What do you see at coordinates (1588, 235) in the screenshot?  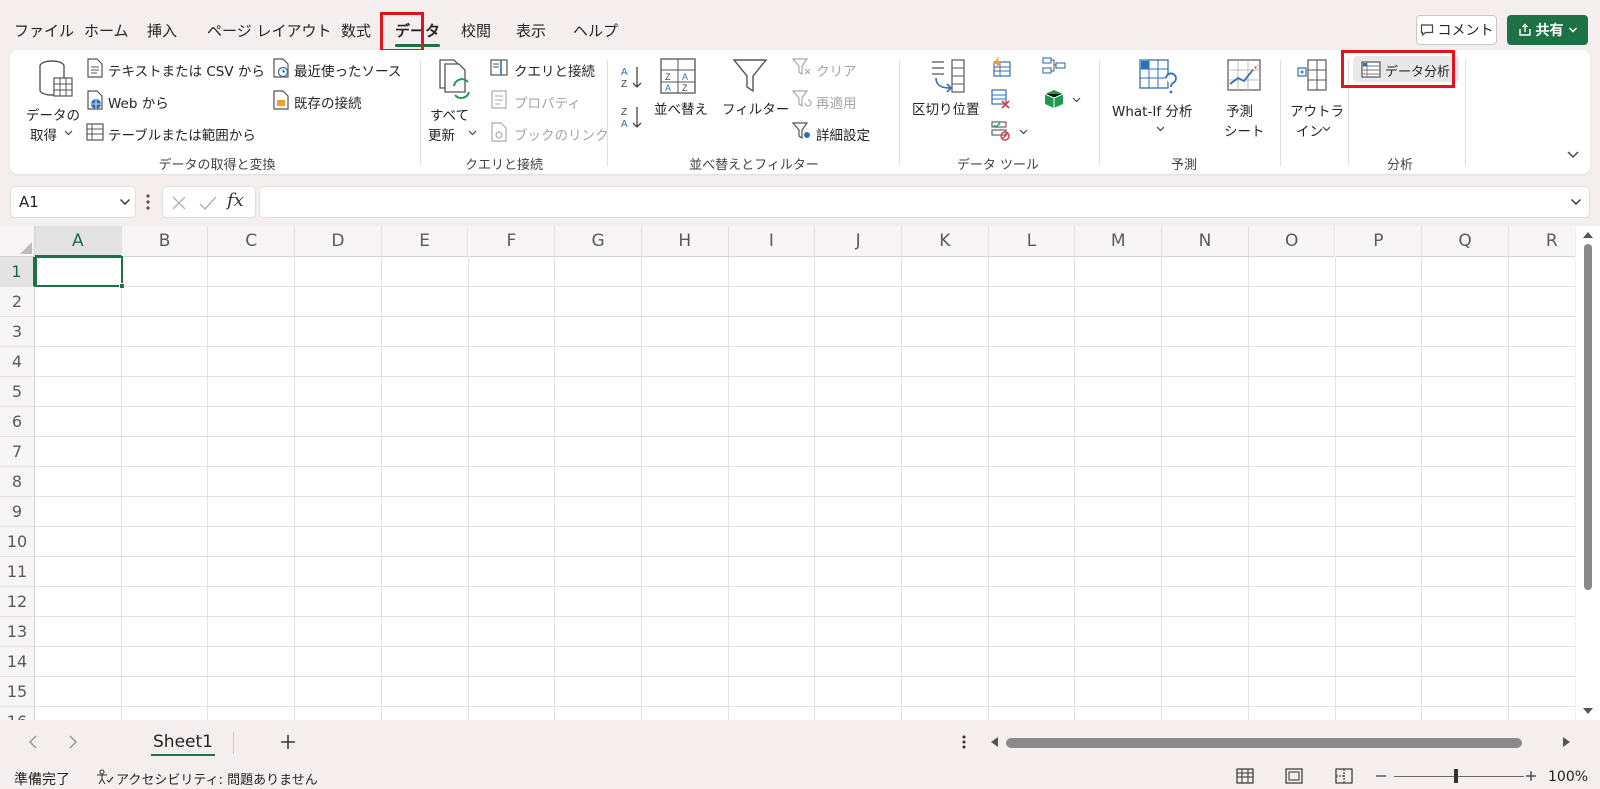 I see `scroll-up-icon` at bounding box center [1588, 235].